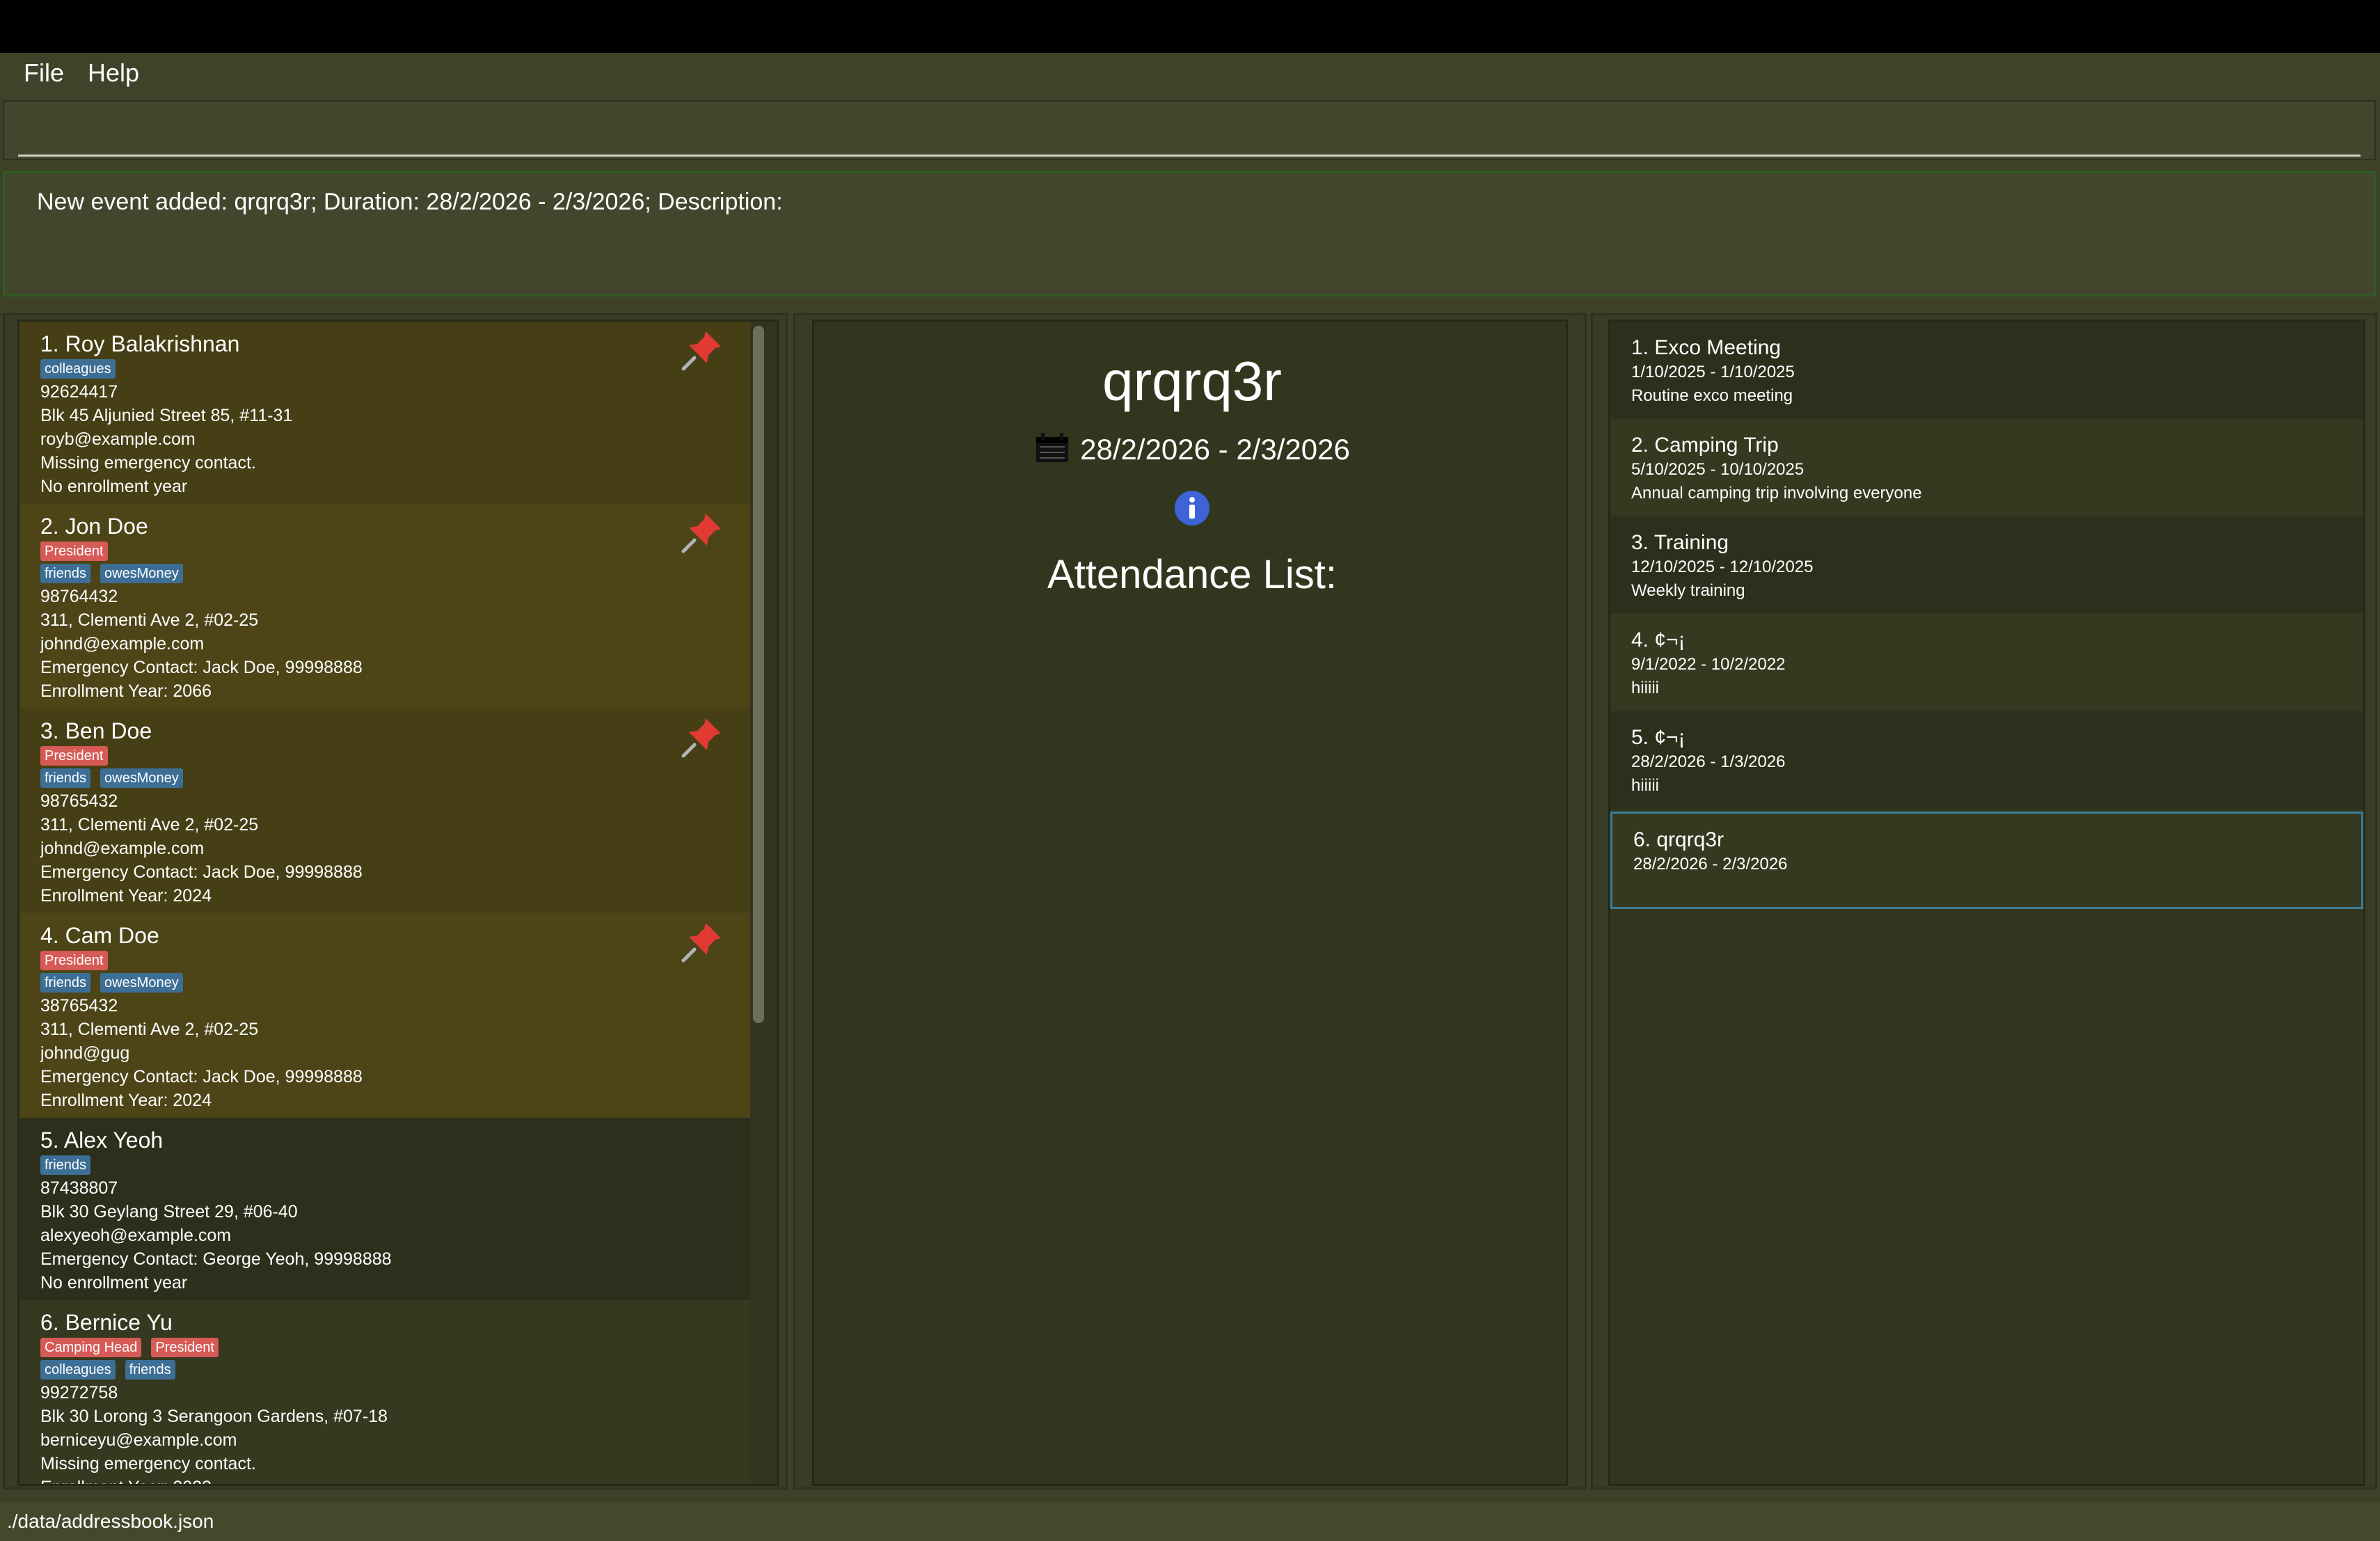 This screenshot has height=1541, width=2380. What do you see at coordinates (118, 439) in the screenshot?
I see `person-email: royb@example.com` at bounding box center [118, 439].